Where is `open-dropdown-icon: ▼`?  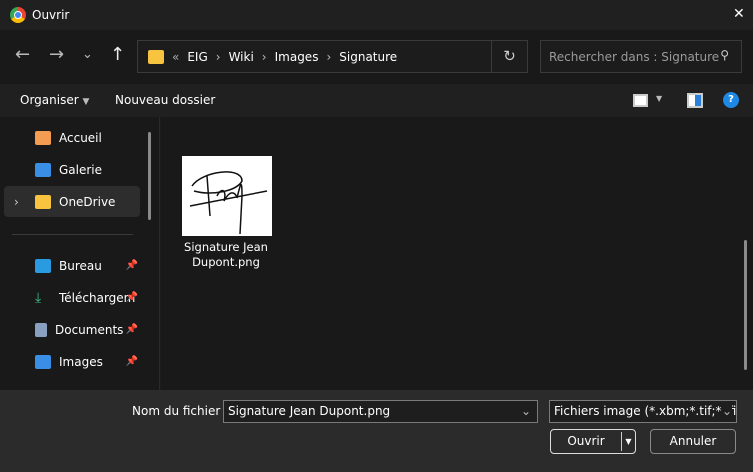 open-dropdown-icon: ▼ is located at coordinates (628, 441).